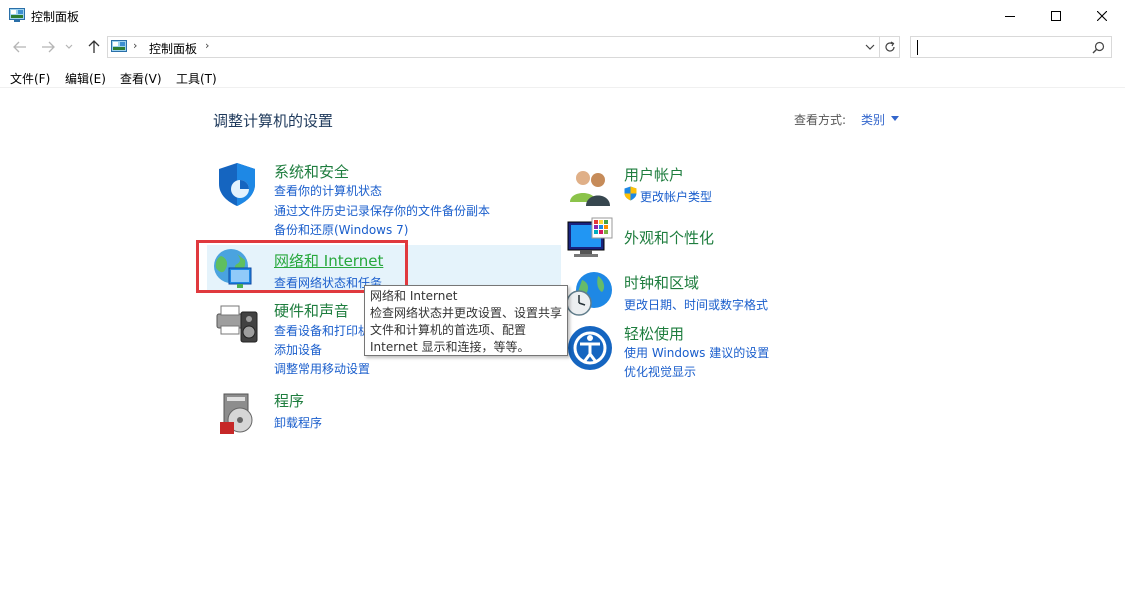 The image size is (1125, 593). What do you see at coordinates (654, 333) in the screenshot?
I see `category-ease-of-access: 轻松使用` at bounding box center [654, 333].